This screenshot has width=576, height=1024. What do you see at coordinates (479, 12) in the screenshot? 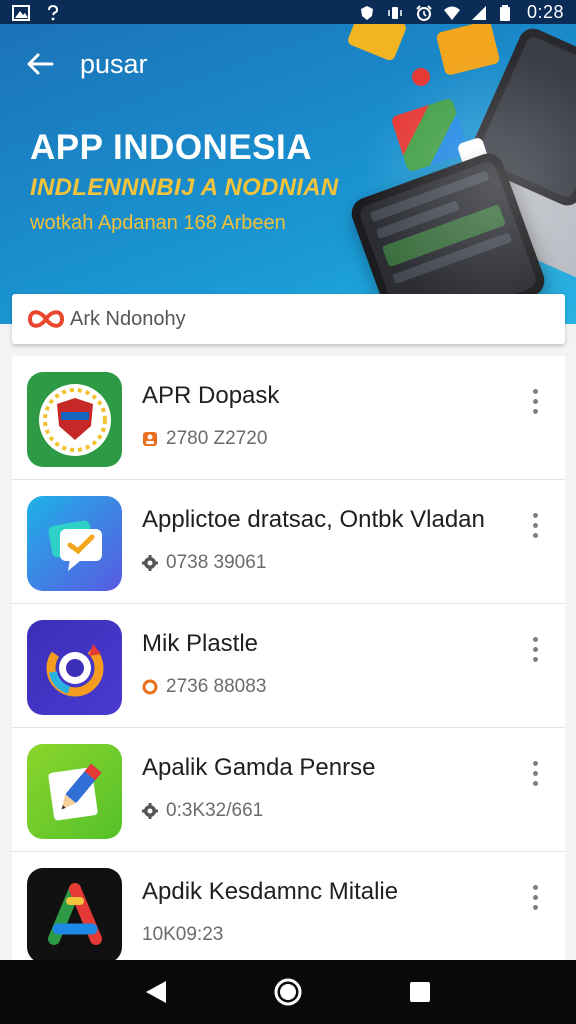
I see `signal-icon` at bounding box center [479, 12].